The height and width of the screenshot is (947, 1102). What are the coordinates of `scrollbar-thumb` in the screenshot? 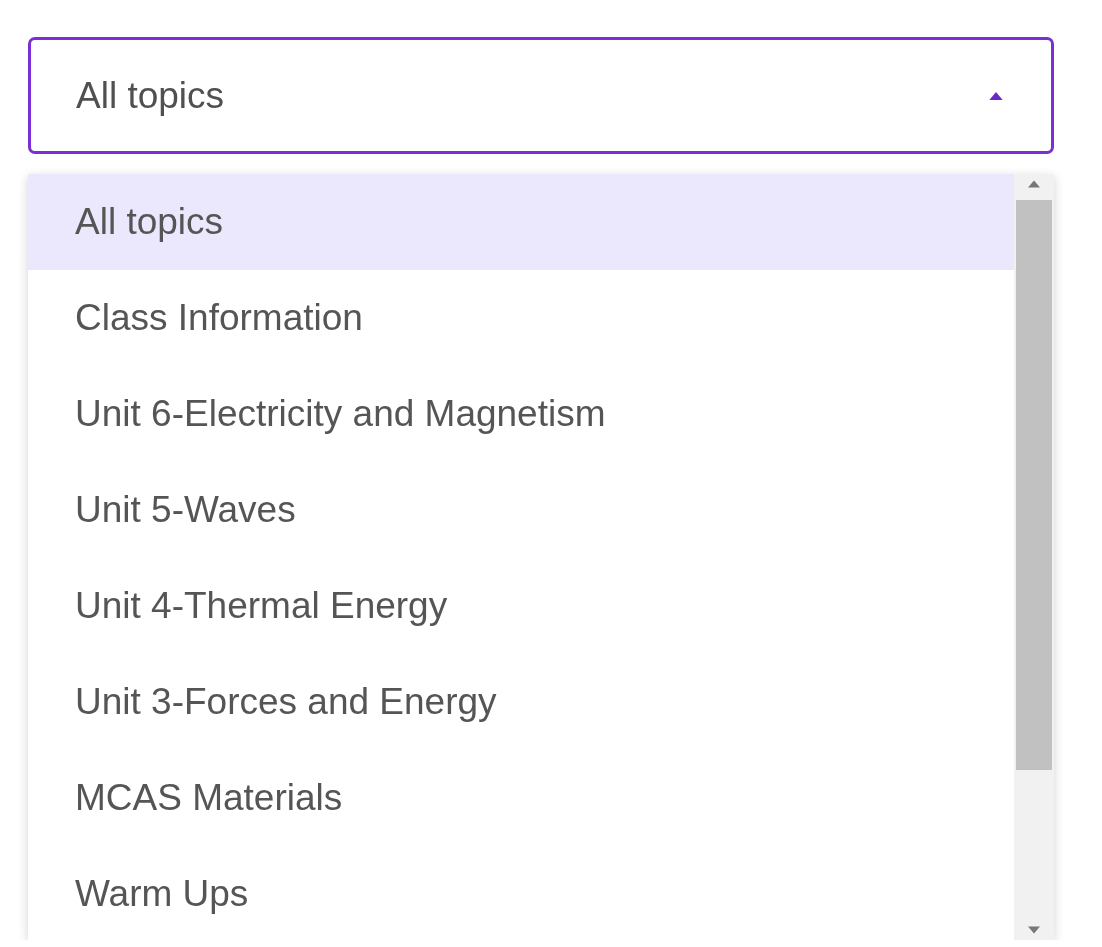 It's located at (1034, 485).